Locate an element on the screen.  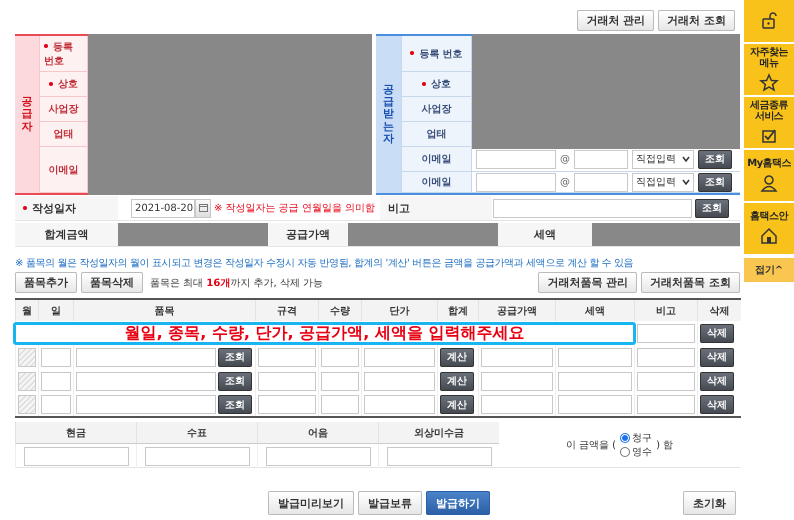
column-header: 합계 is located at coordinates (458, 310).